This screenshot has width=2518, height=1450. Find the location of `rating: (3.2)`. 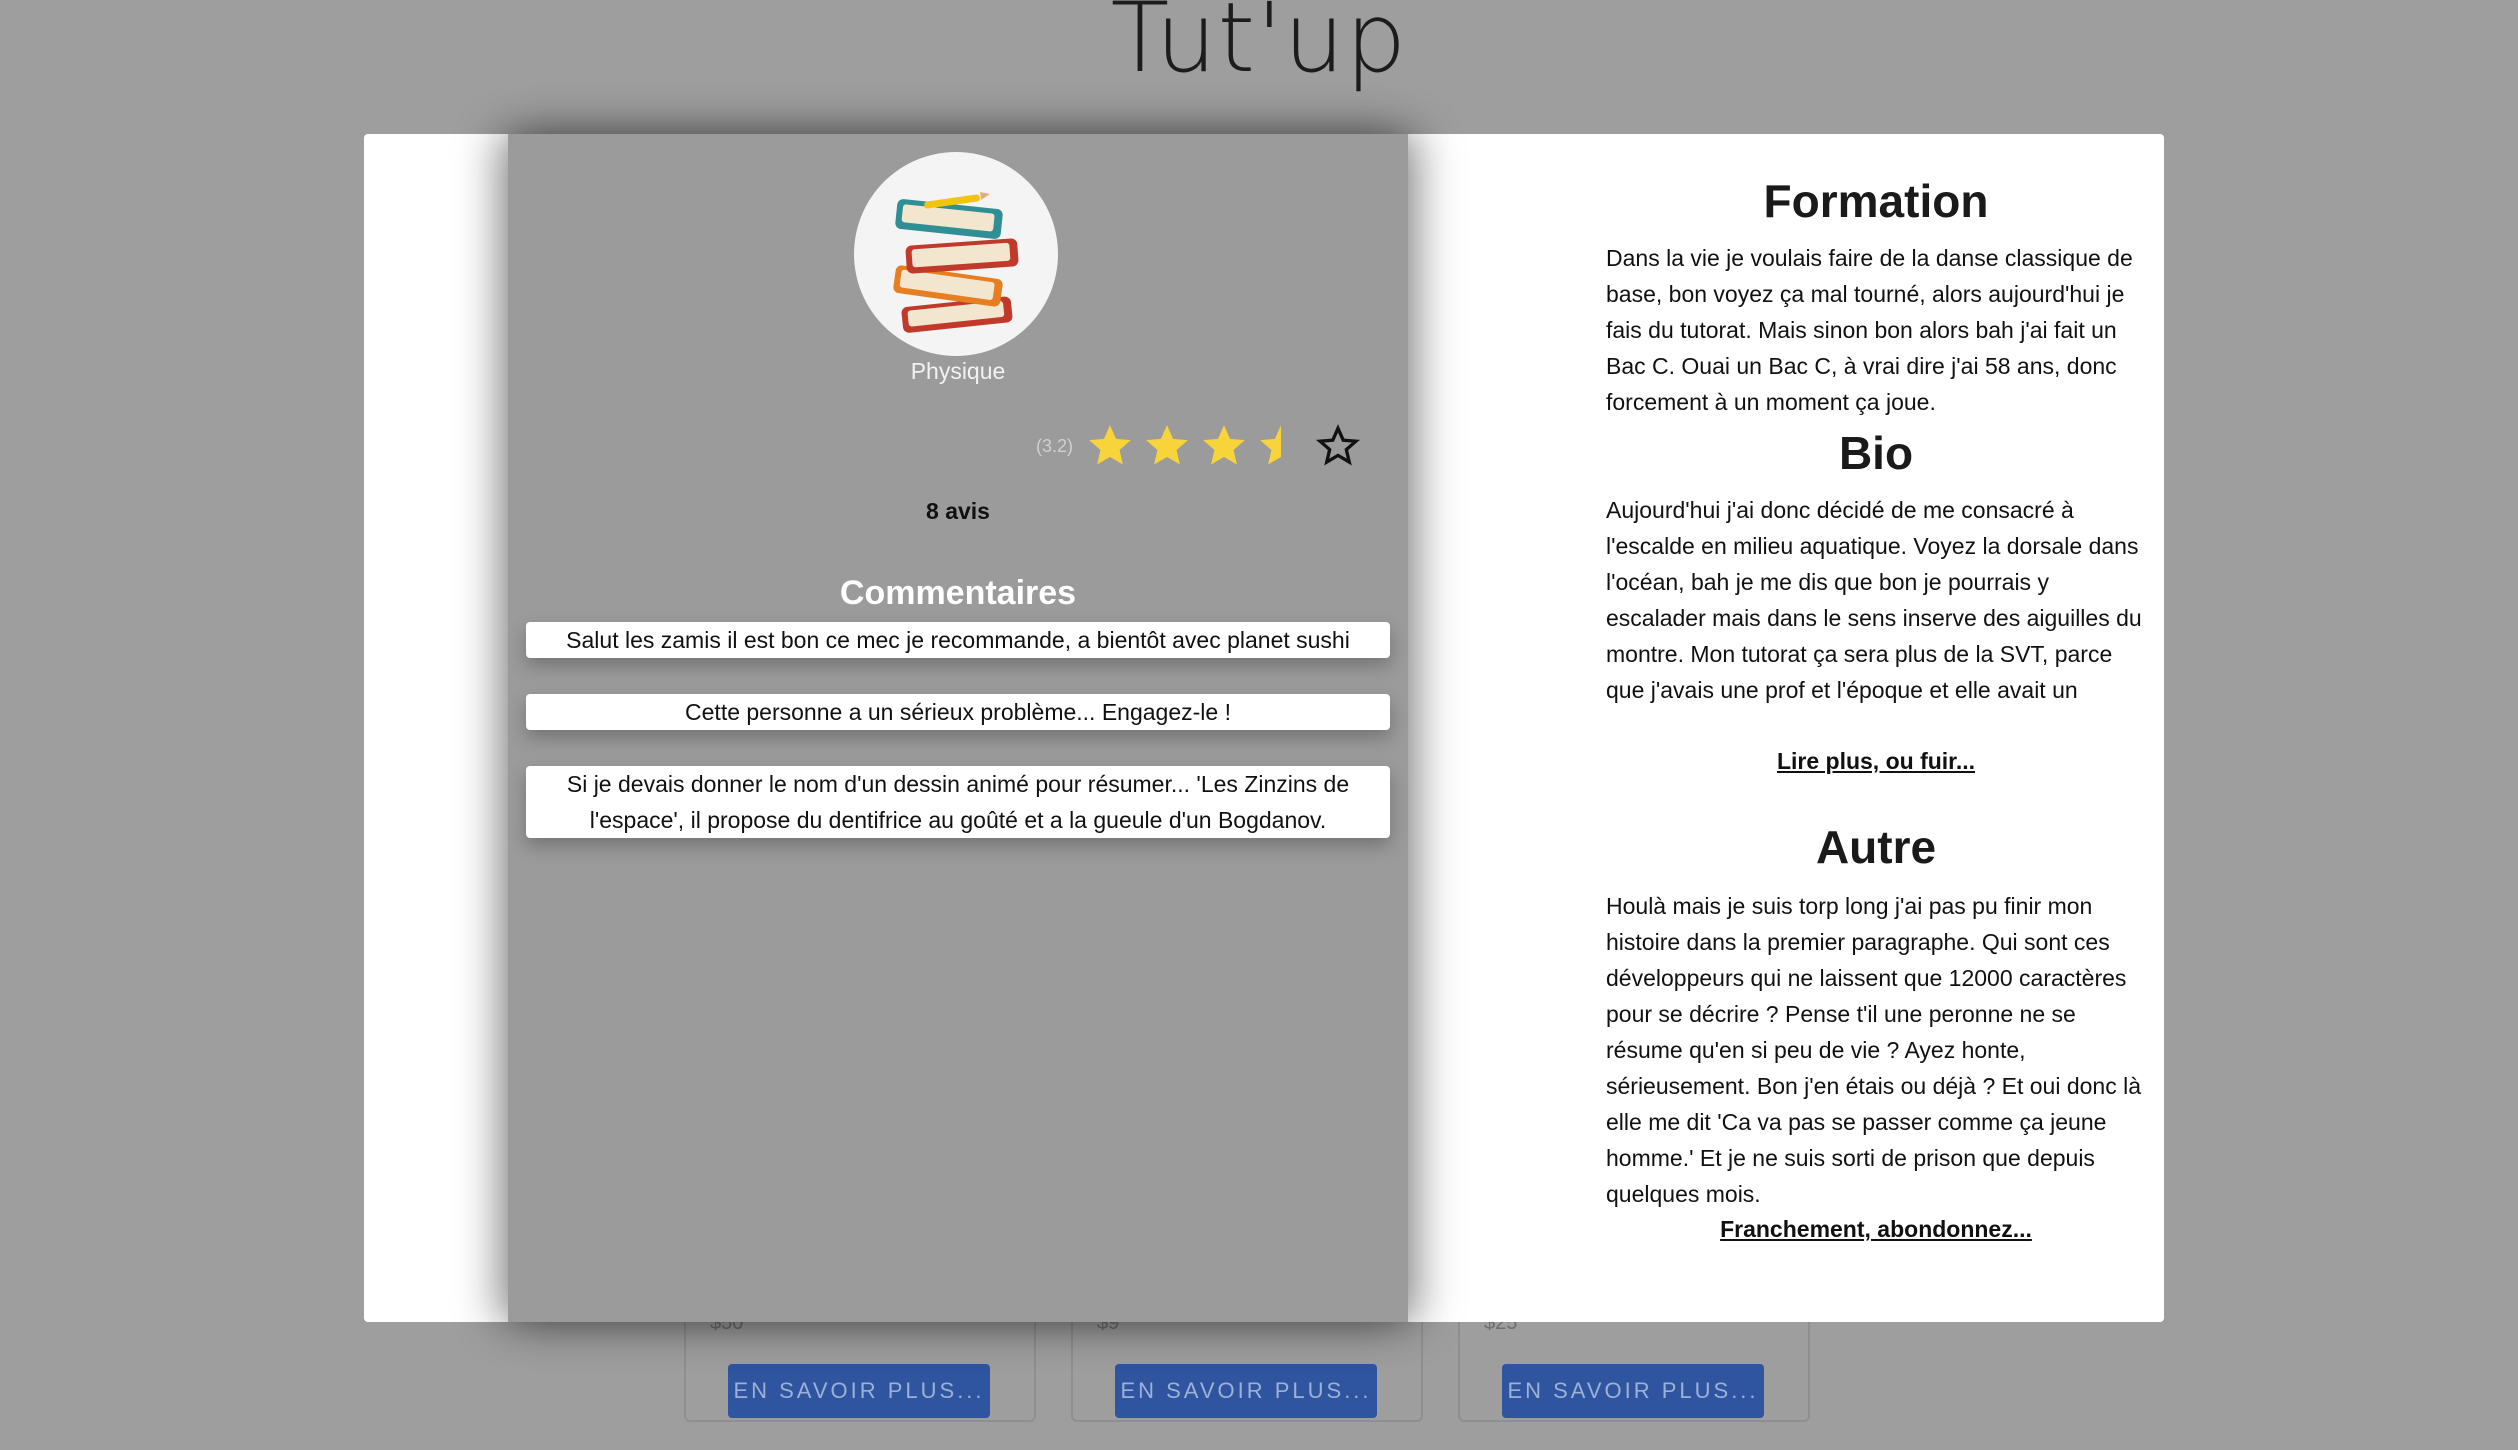

rating: (3.2) is located at coordinates (1203, 446).